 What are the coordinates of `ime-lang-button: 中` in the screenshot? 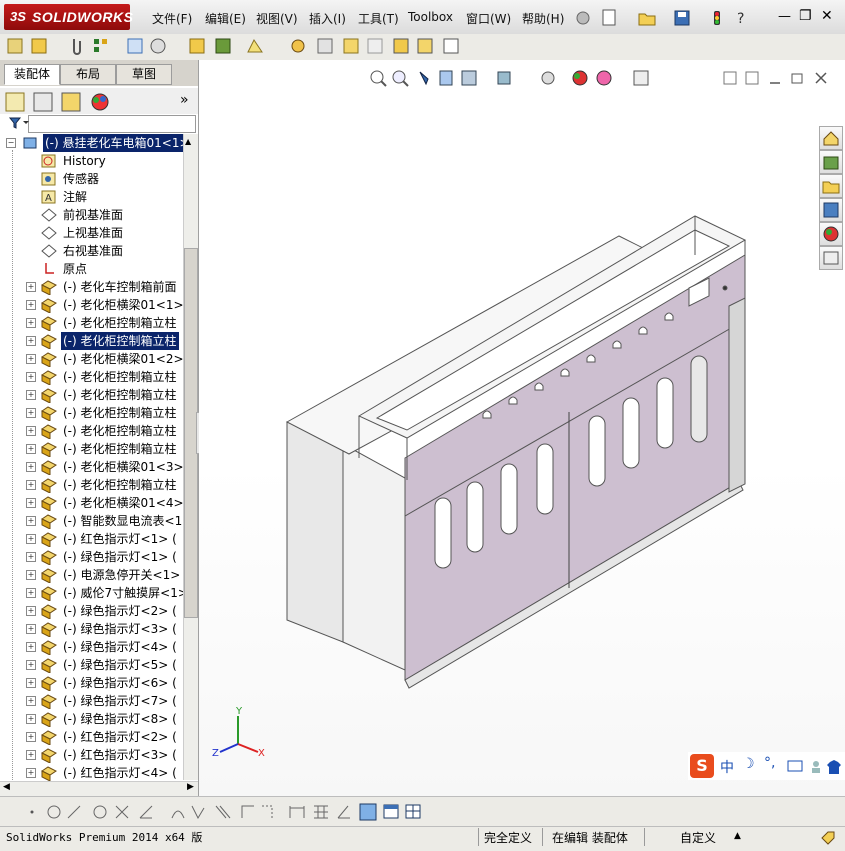 It's located at (727, 767).